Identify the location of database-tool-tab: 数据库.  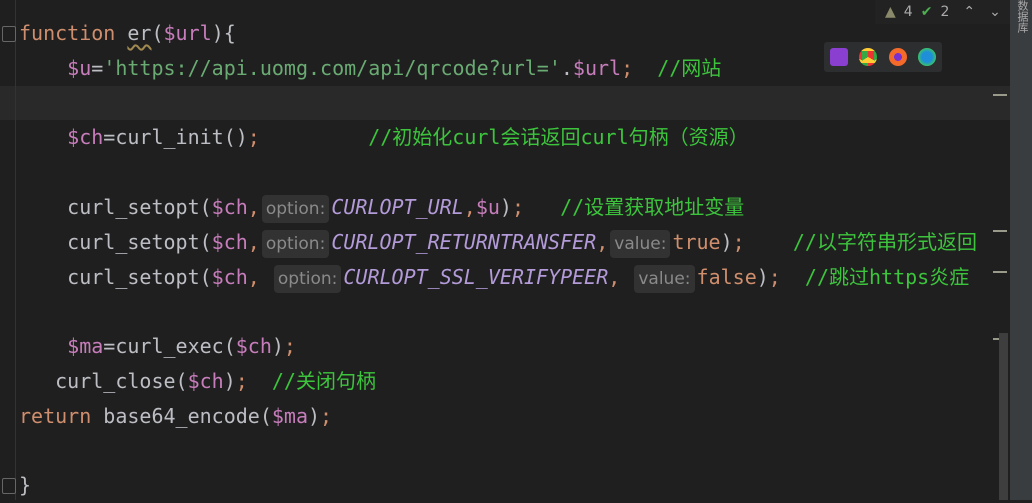
(1022, 16).